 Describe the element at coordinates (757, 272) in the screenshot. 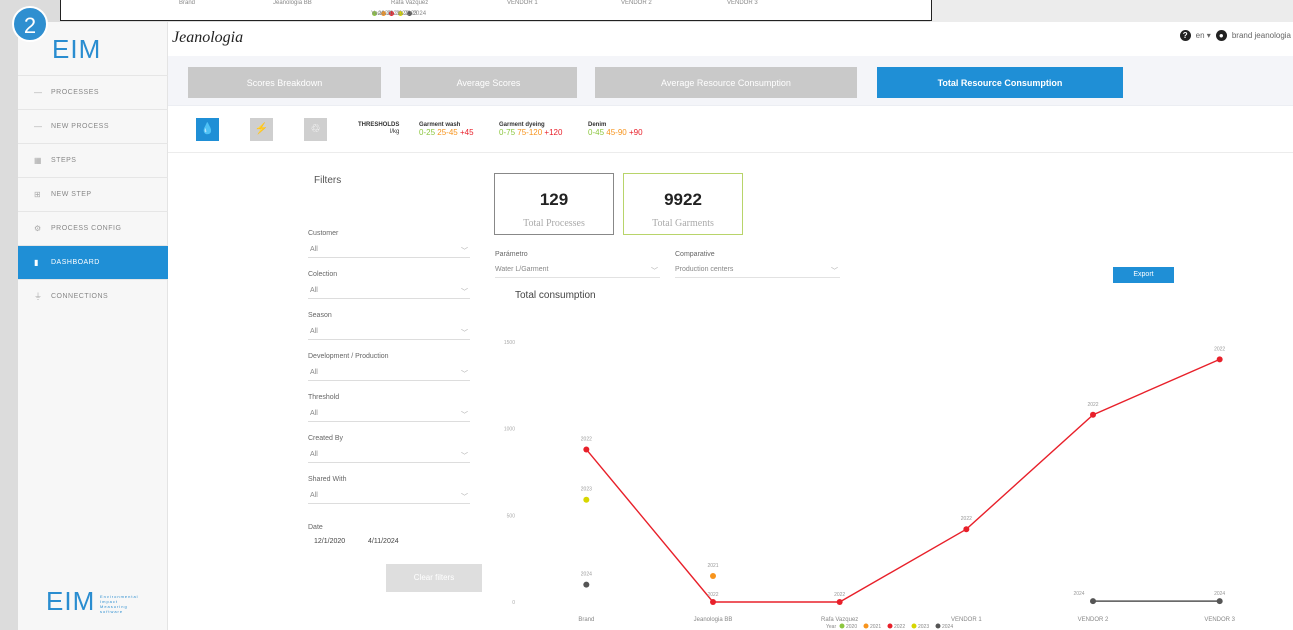

I see `comparative-select: Production centers ﹀` at that location.